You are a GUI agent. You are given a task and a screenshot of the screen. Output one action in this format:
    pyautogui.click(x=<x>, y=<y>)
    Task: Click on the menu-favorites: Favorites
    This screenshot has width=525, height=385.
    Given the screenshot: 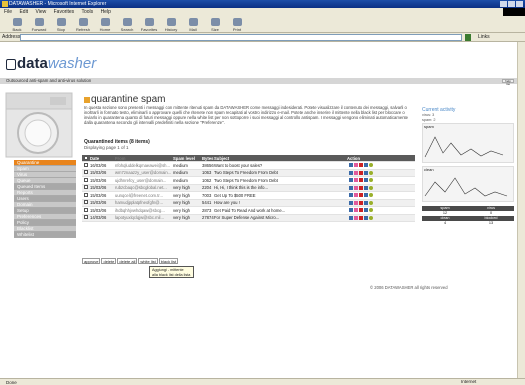 What is the action you would take?
    pyautogui.click(x=64, y=12)
    